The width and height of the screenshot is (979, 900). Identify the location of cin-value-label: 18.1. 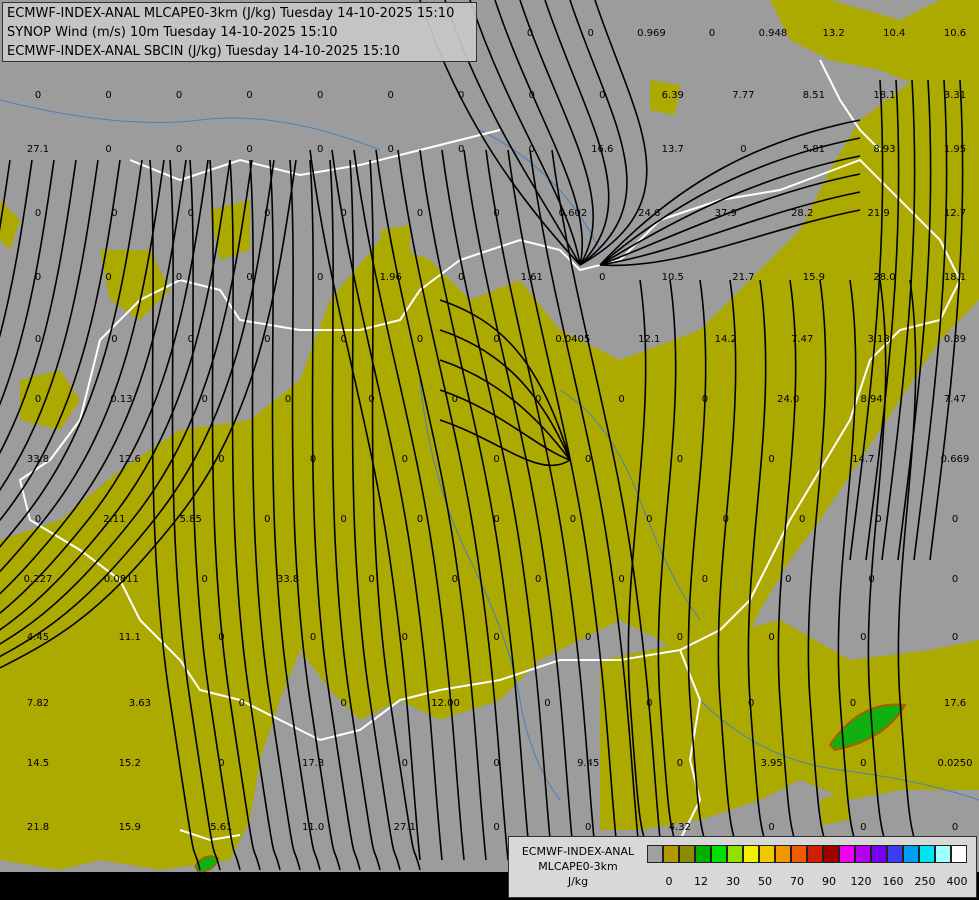
(884, 95).